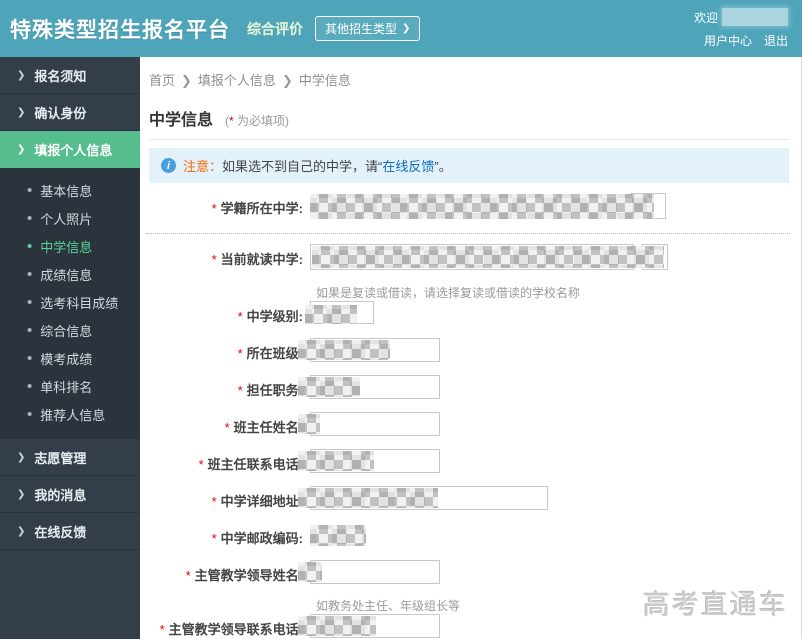 This screenshot has width=802, height=639. Describe the element at coordinates (255, 464) in the screenshot. I see `field-label-text: 班主任联系电话:` at that location.